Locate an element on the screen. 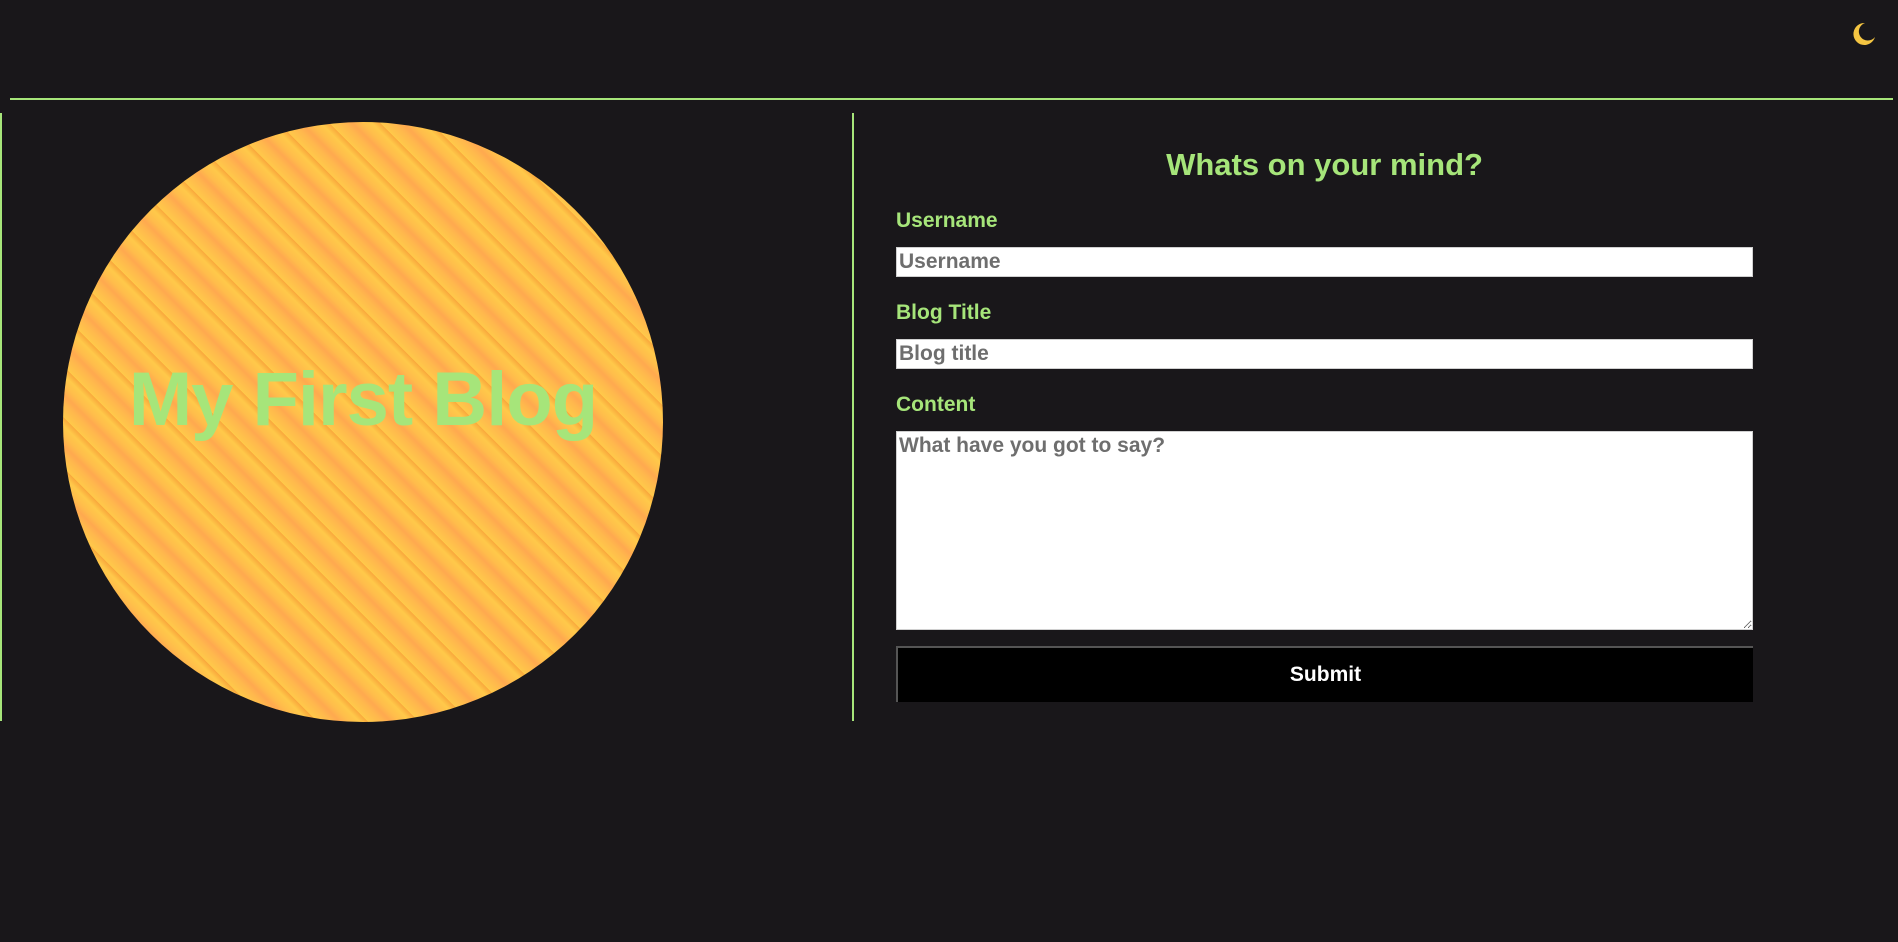 Image resolution: width=1898 pixels, height=942 pixels. form-heading: Whats on your mind? is located at coordinates (1324, 164).